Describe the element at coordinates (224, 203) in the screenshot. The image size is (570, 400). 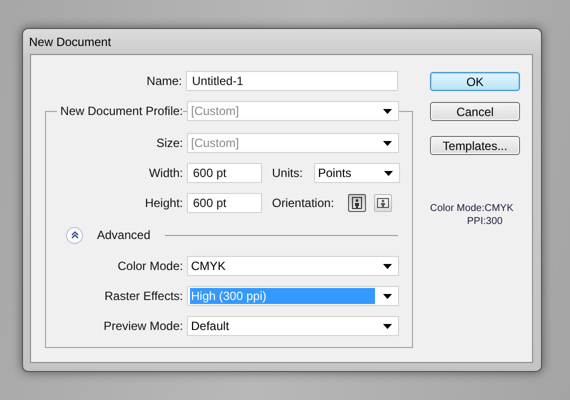
I see `height-field: 600 pt` at that location.